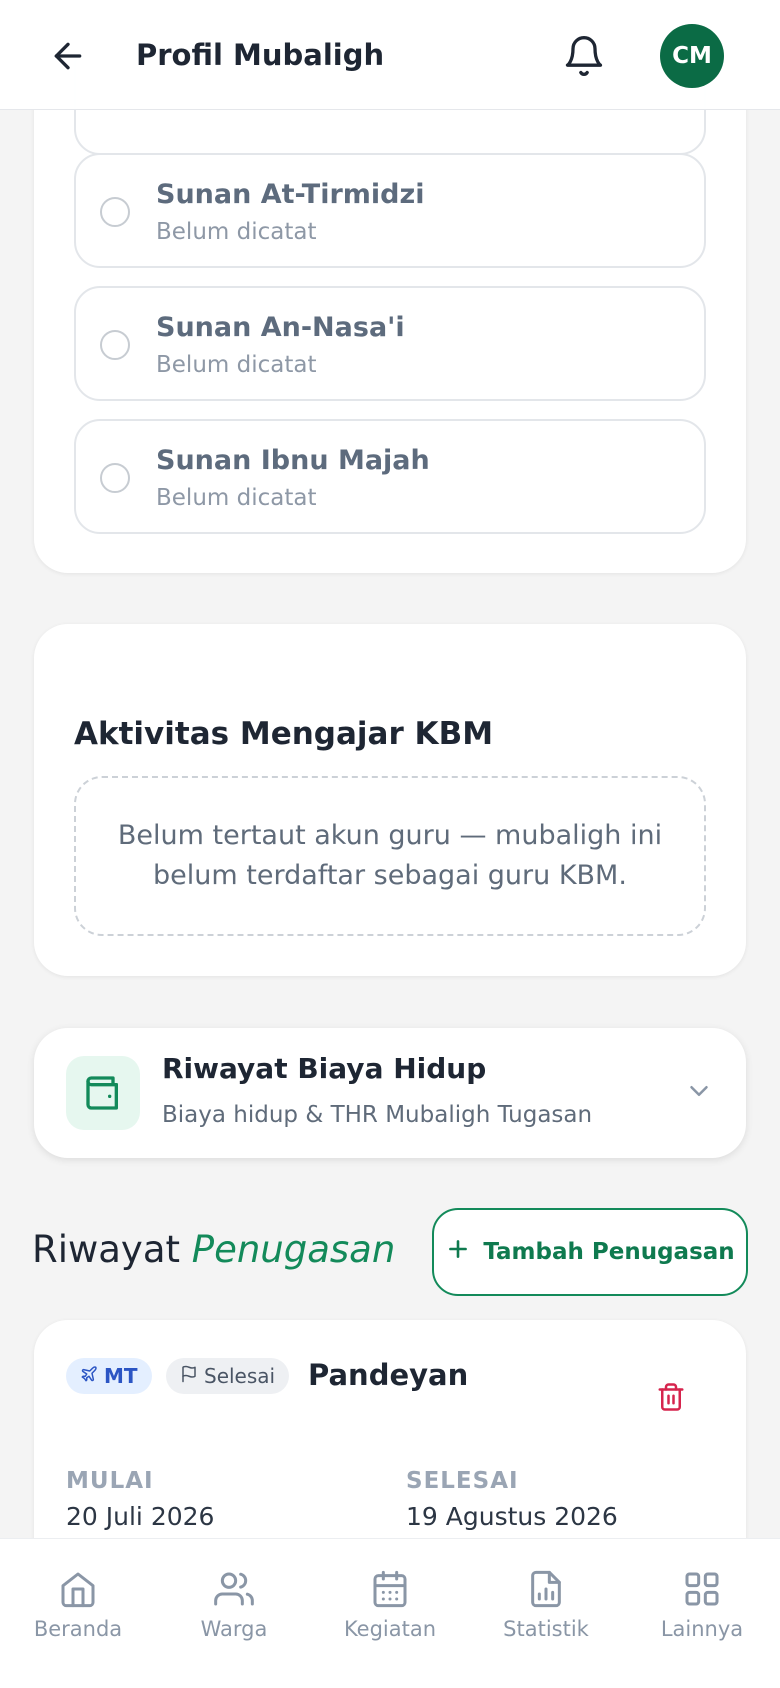 The height and width of the screenshot is (1688, 780). What do you see at coordinates (68, 56) in the screenshot?
I see `back-arrow-icon` at bounding box center [68, 56].